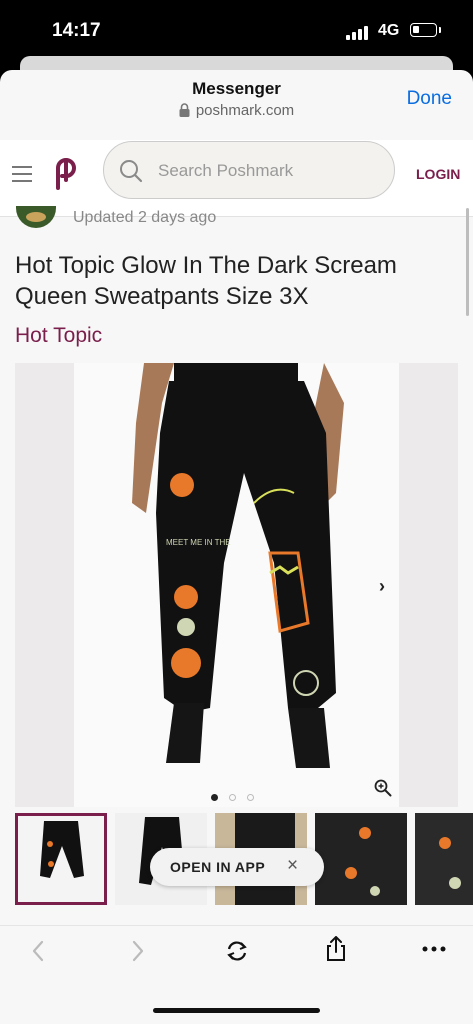 The image size is (473, 1024). Describe the element at coordinates (382, 586) in the screenshot. I see `chevron-right-icon: ›` at that location.